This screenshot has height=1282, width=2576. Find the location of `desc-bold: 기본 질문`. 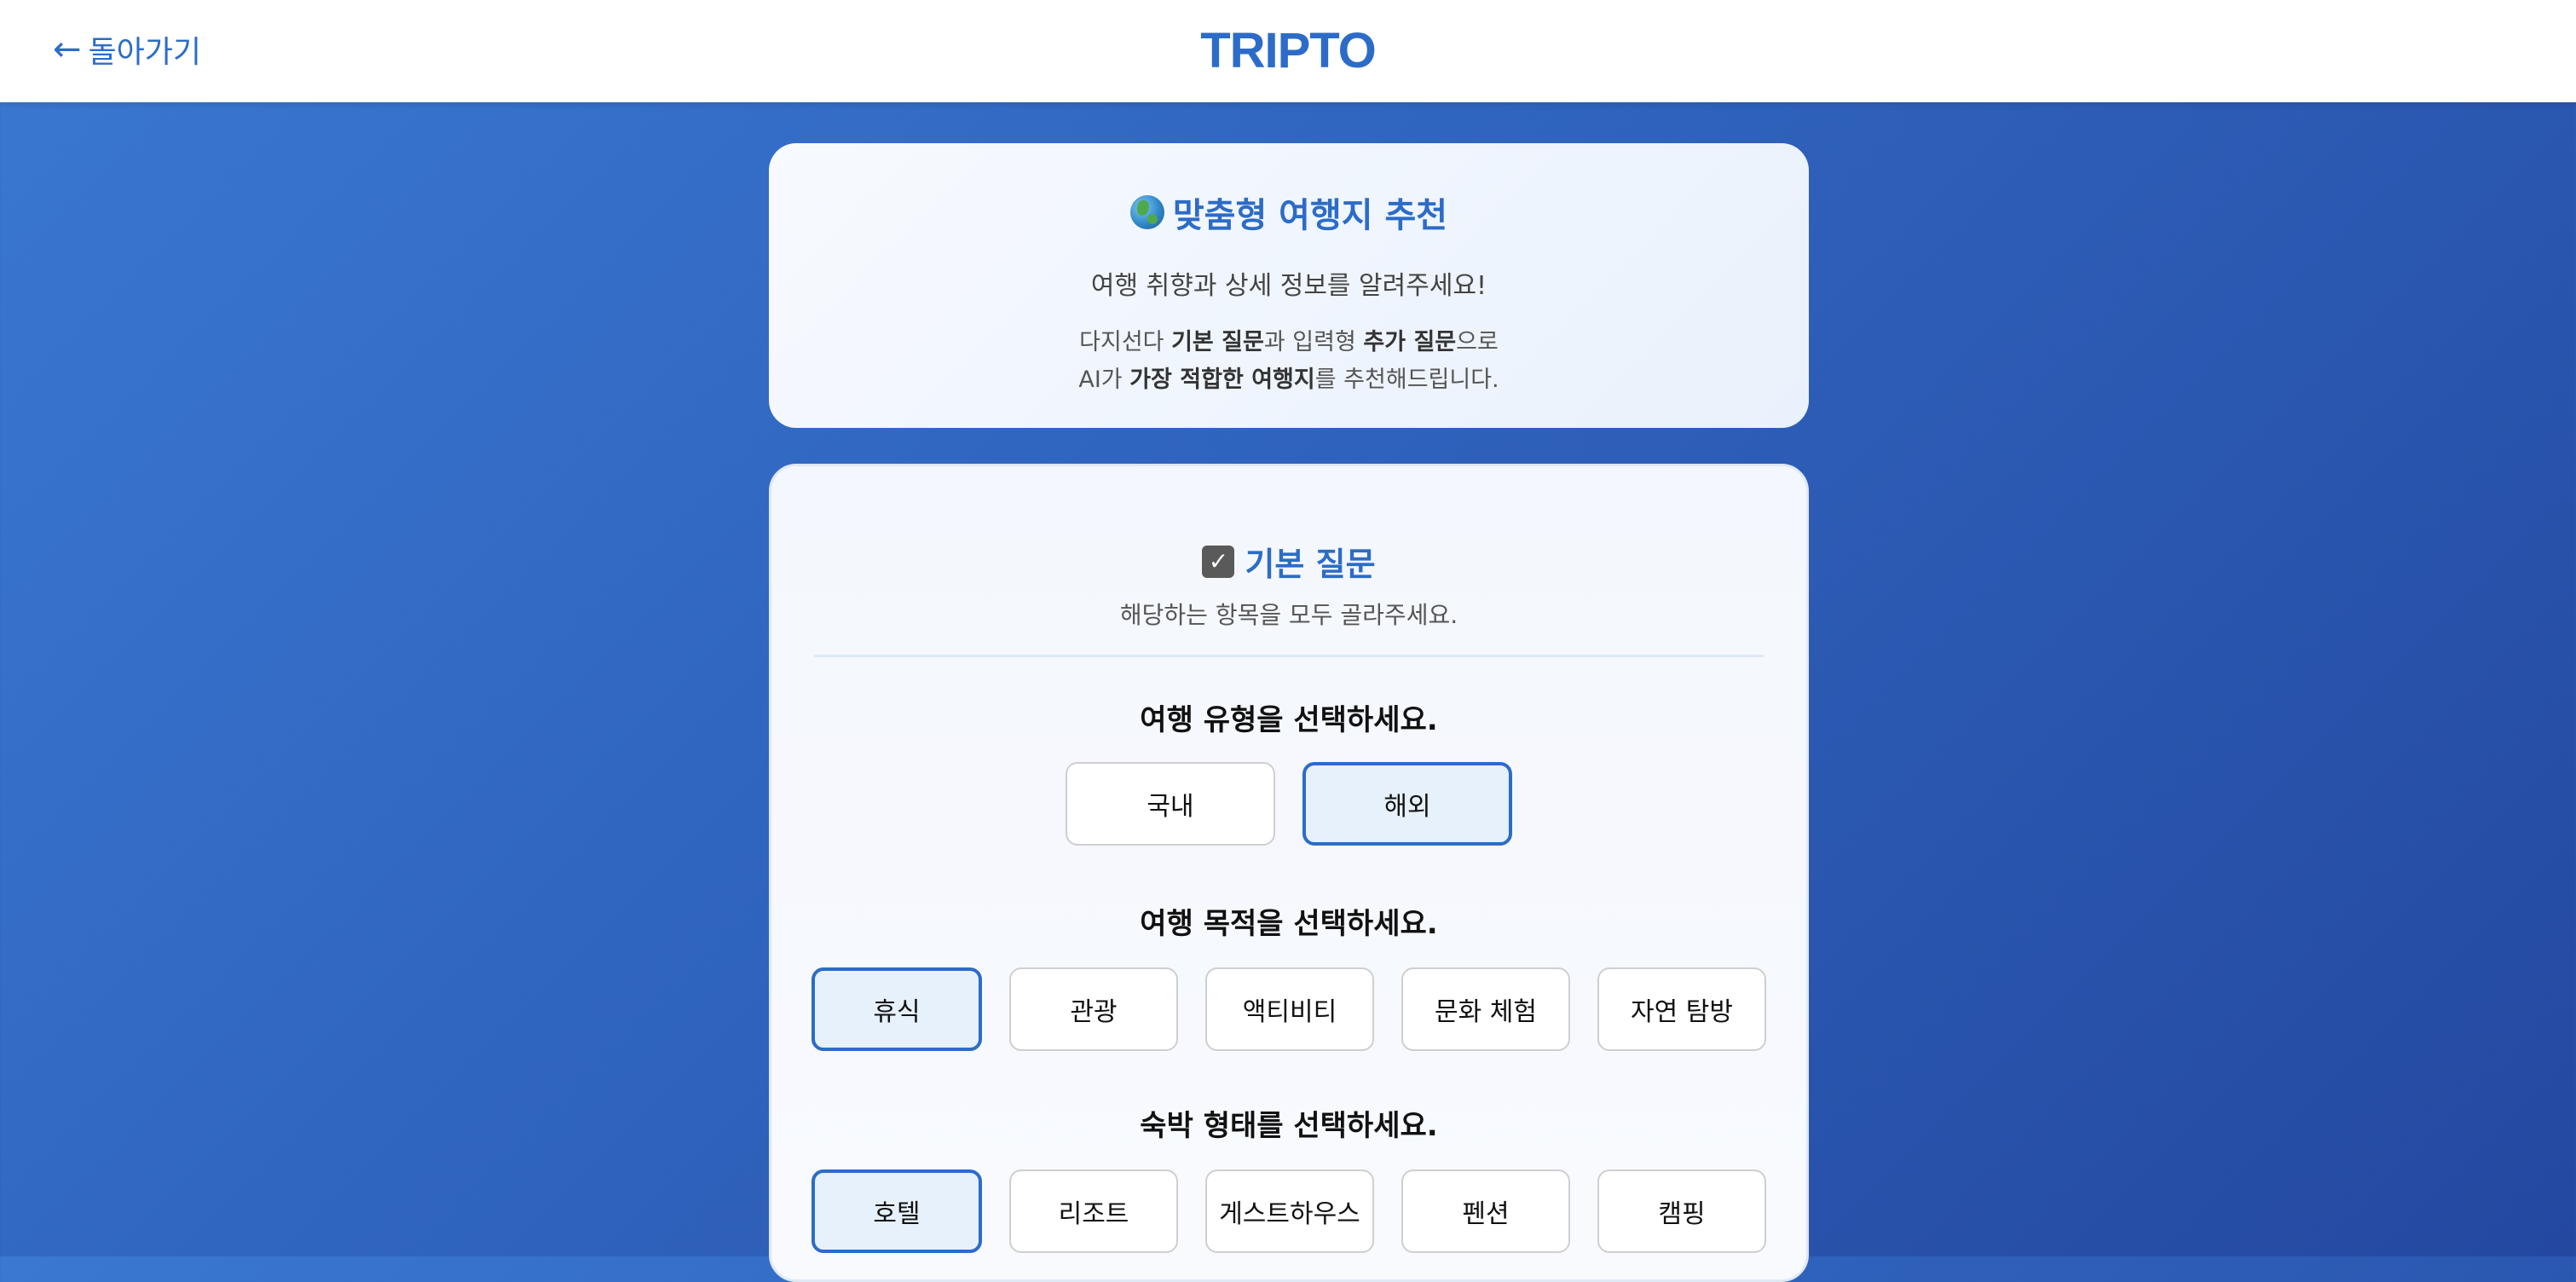

desc-bold: 기본 질문 is located at coordinates (1217, 342).